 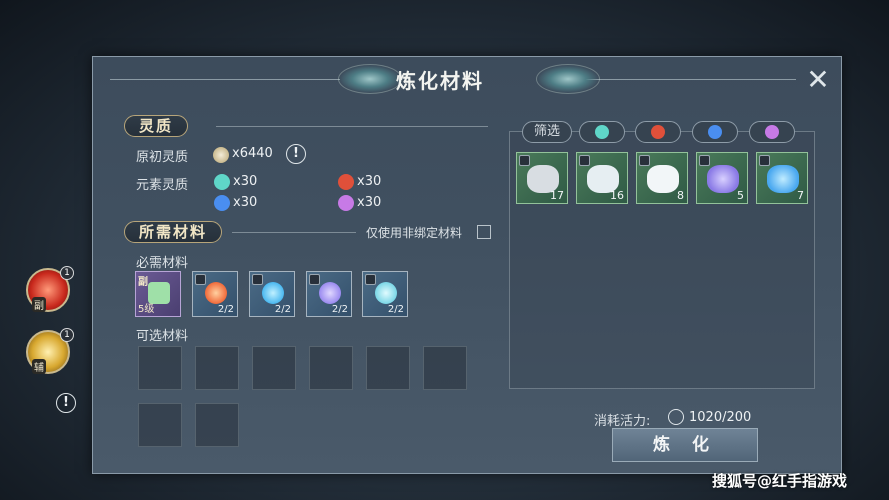 I want to click on fire-badge-icon, so click(x=200, y=279).